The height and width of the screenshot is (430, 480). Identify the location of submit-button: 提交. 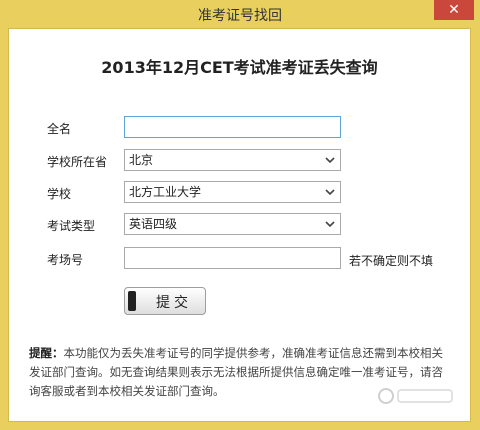
(165, 301).